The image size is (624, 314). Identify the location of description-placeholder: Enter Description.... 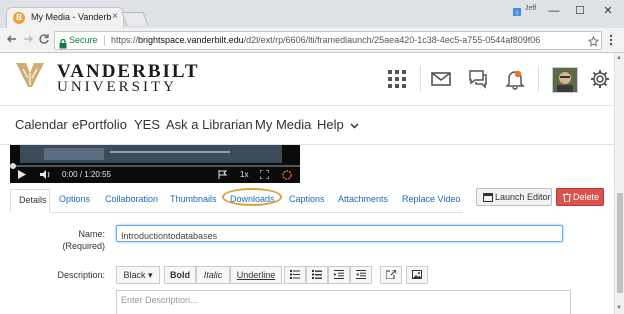
(159, 300).